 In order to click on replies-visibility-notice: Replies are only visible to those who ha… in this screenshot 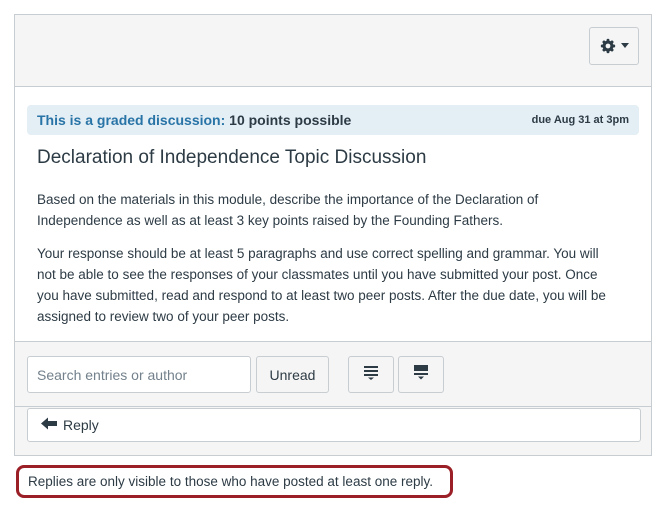, I will do `click(234, 481)`.